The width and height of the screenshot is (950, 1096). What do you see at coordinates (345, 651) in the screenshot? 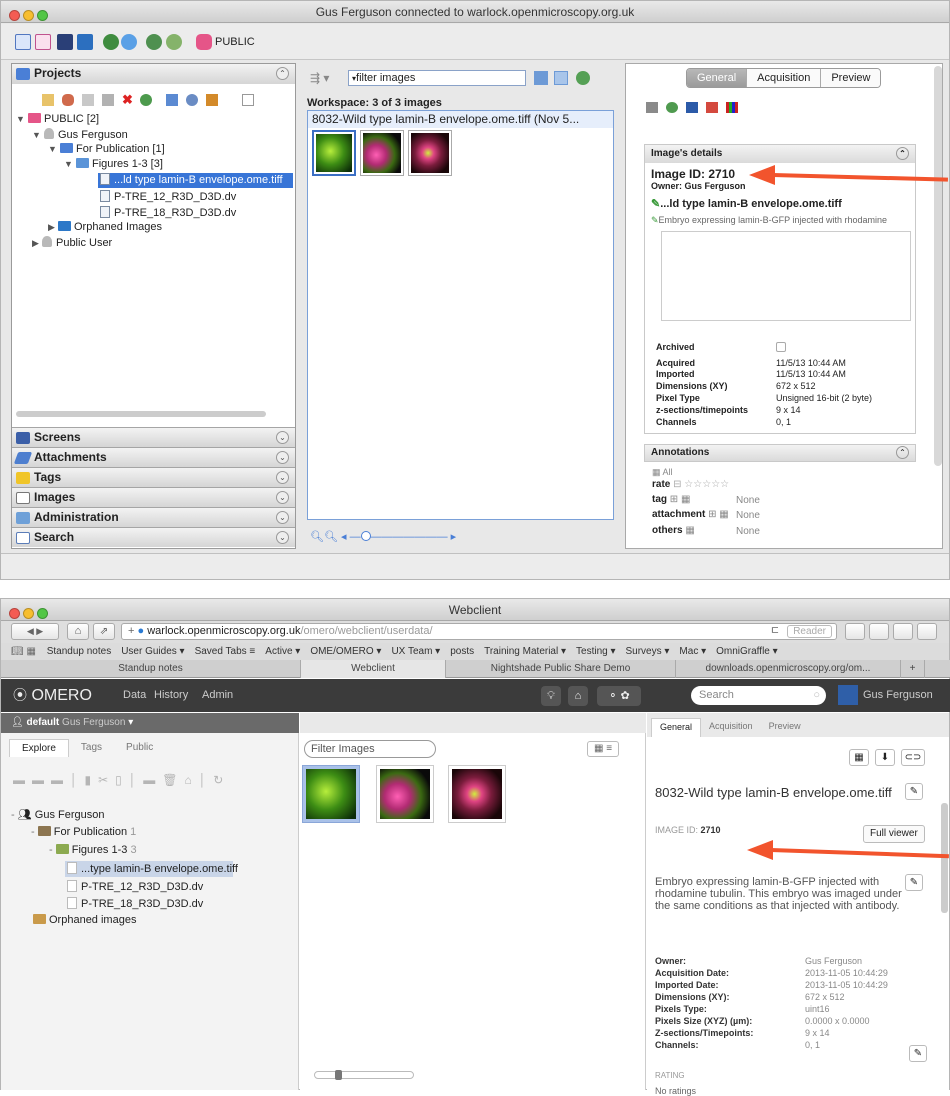
I see `bookmark-item: OME/OMERO ▾` at bounding box center [345, 651].